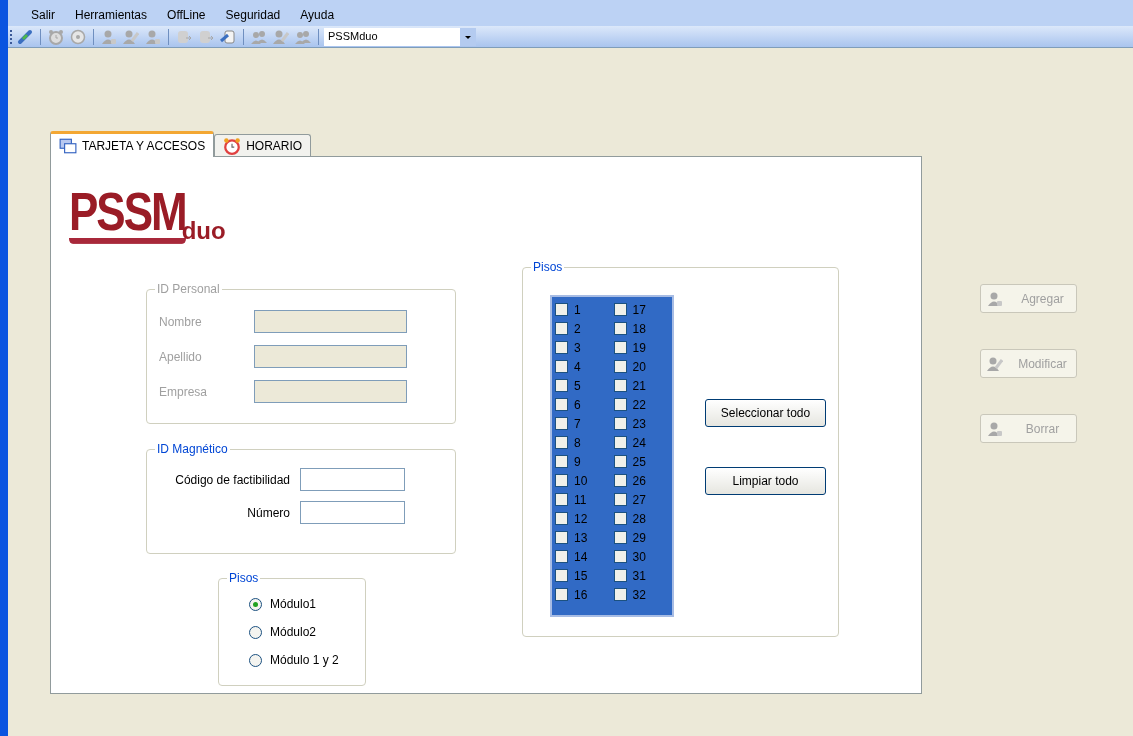 The height and width of the screenshot is (736, 1133). What do you see at coordinates (307, 660) in the screenshot?
I see `radio-option: Módulo 1 y 2` at bounding box center [307, 660].